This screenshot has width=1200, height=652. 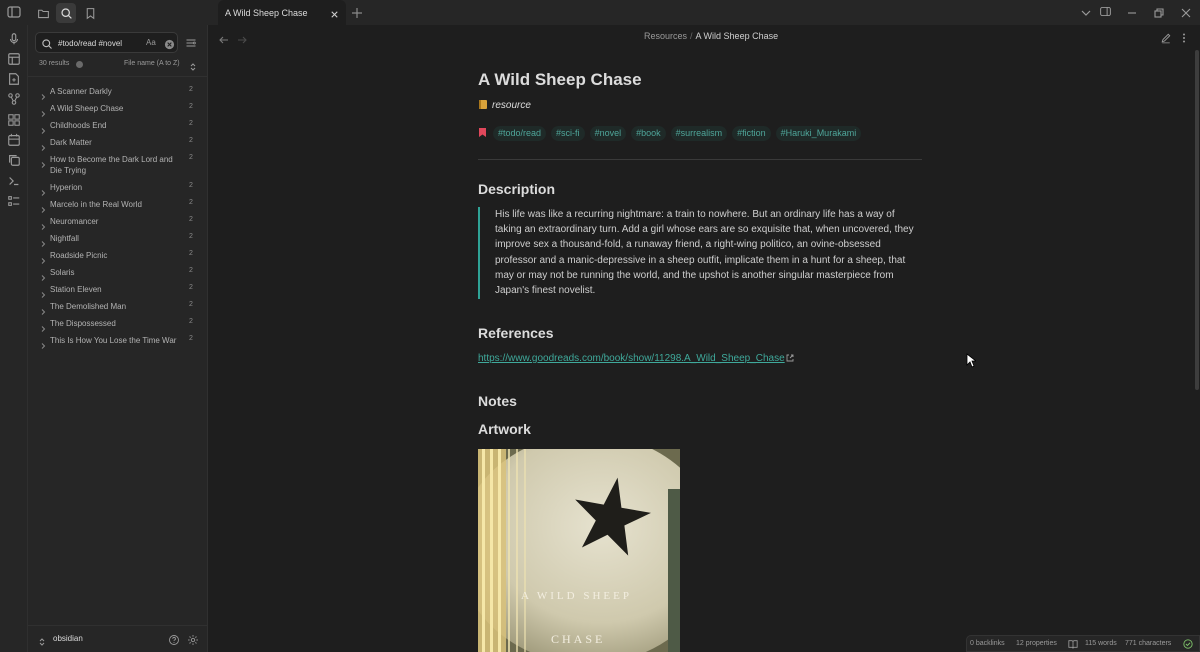 I want to click on chevron-down-icon, so click(x=1086, y=12).